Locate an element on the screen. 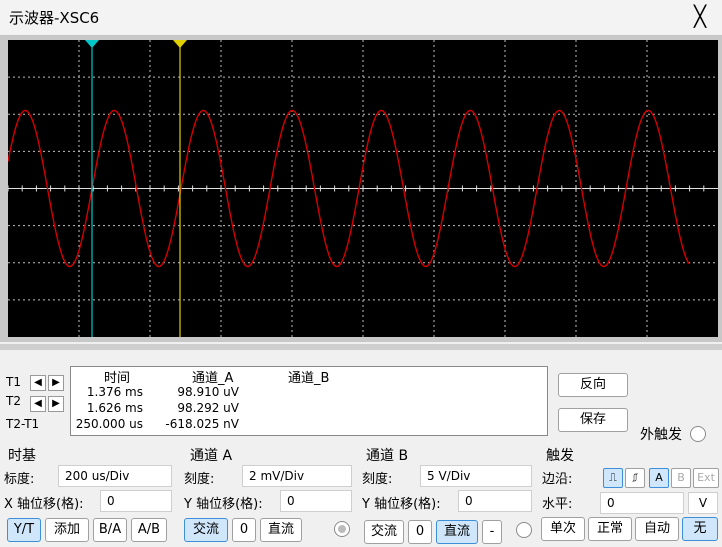  trigger-source-a-button: A is located at coordinates (659, 478).